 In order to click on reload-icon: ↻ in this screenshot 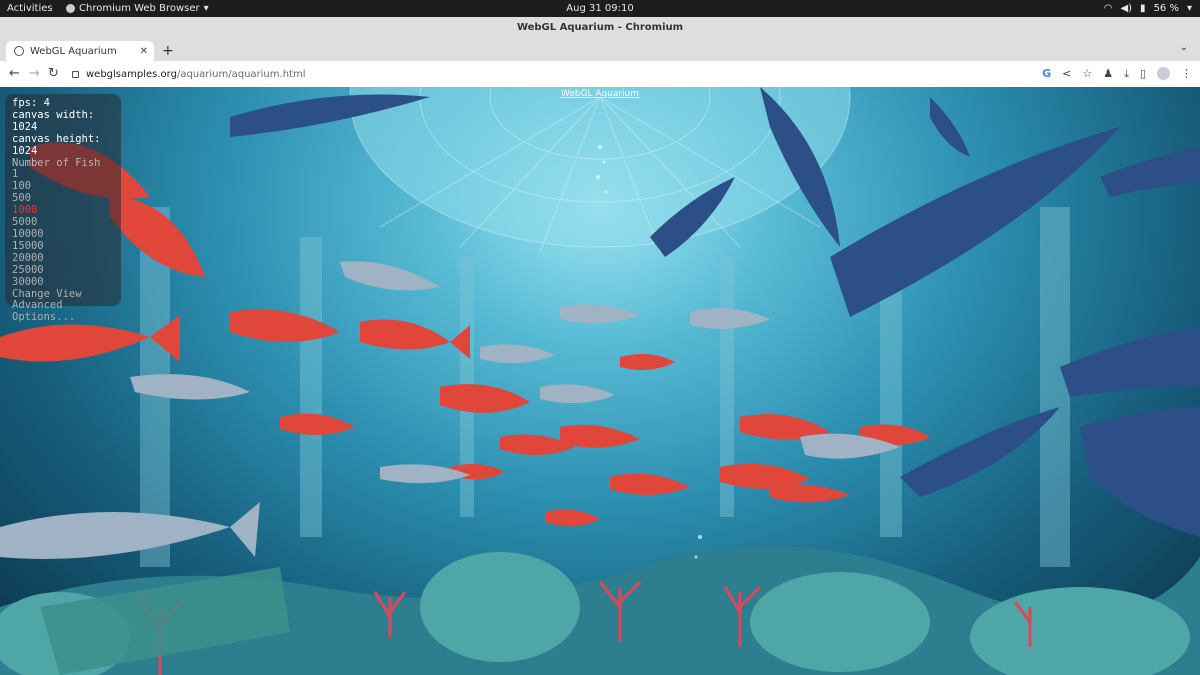, I will do `click(53, 74)`.